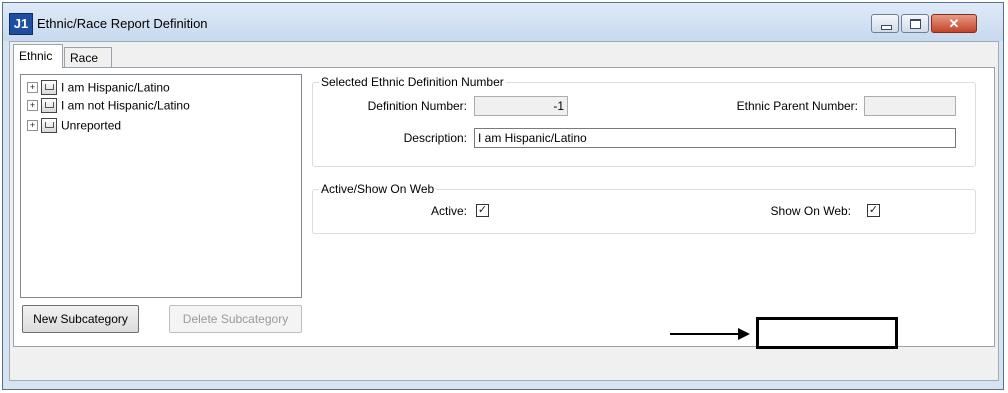  Describe the element at coordinates (125, 105) in the screenshot. I see `tree-item-label: I am not Hispanic/Latino` at that location.